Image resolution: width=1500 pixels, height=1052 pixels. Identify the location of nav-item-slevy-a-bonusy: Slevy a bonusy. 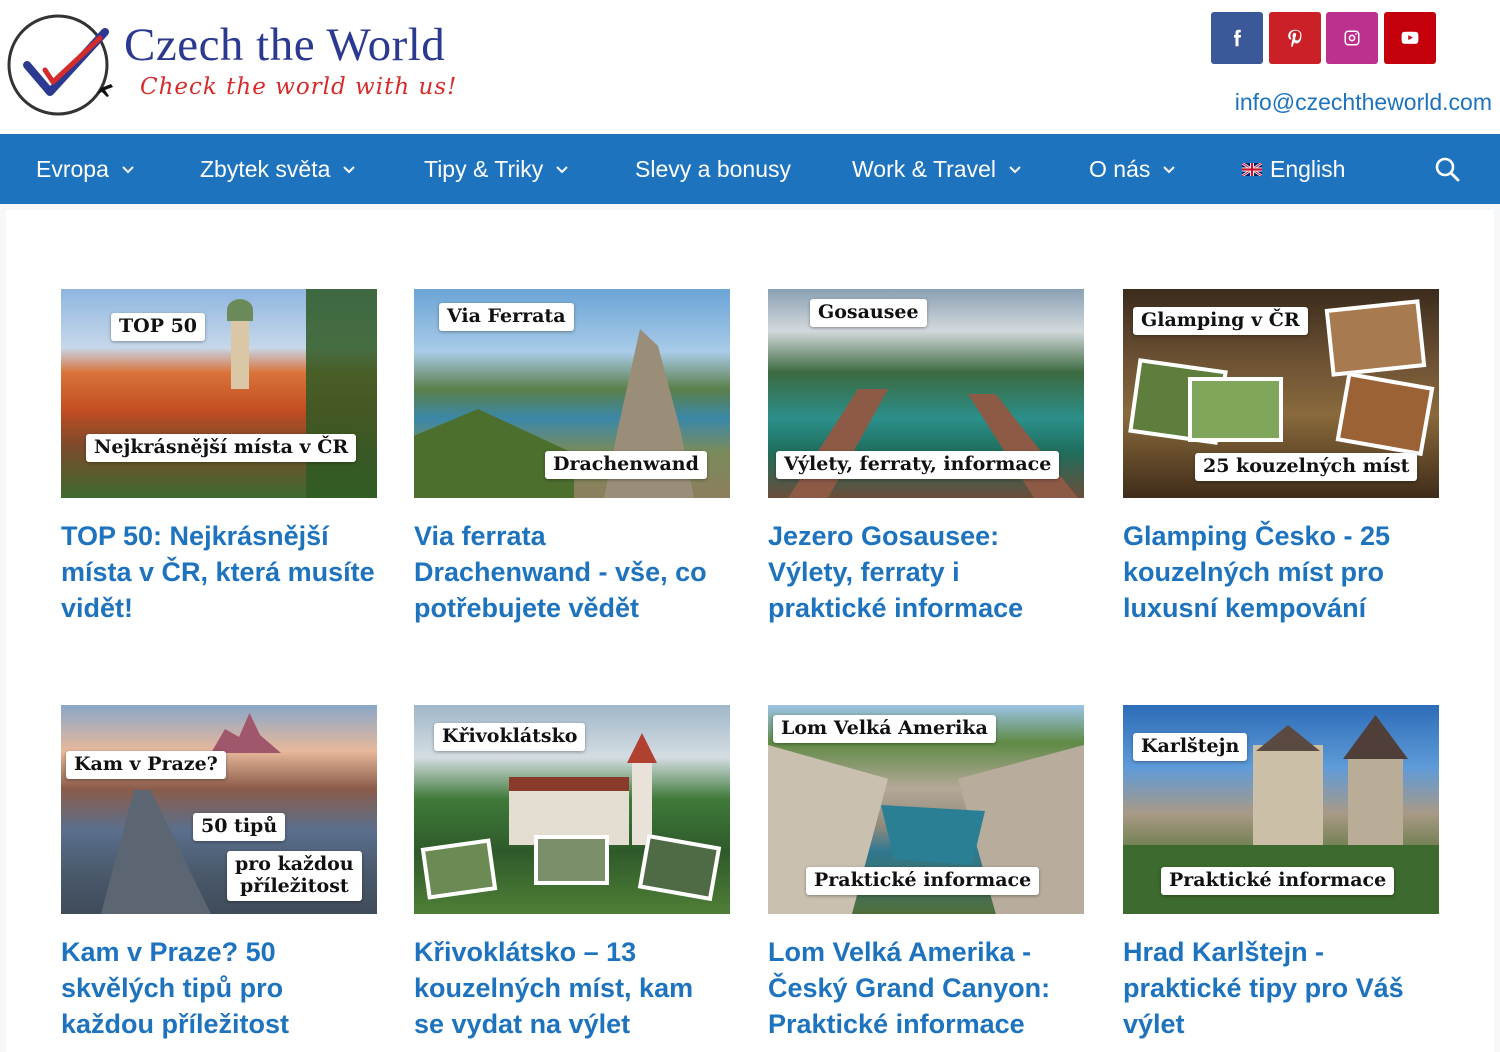
(713, 169).